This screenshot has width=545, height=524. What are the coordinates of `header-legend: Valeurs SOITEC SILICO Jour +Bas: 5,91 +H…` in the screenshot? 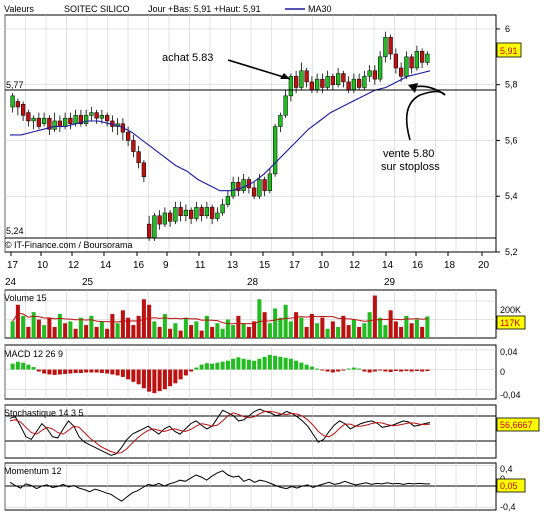 It's located at (190, 8).